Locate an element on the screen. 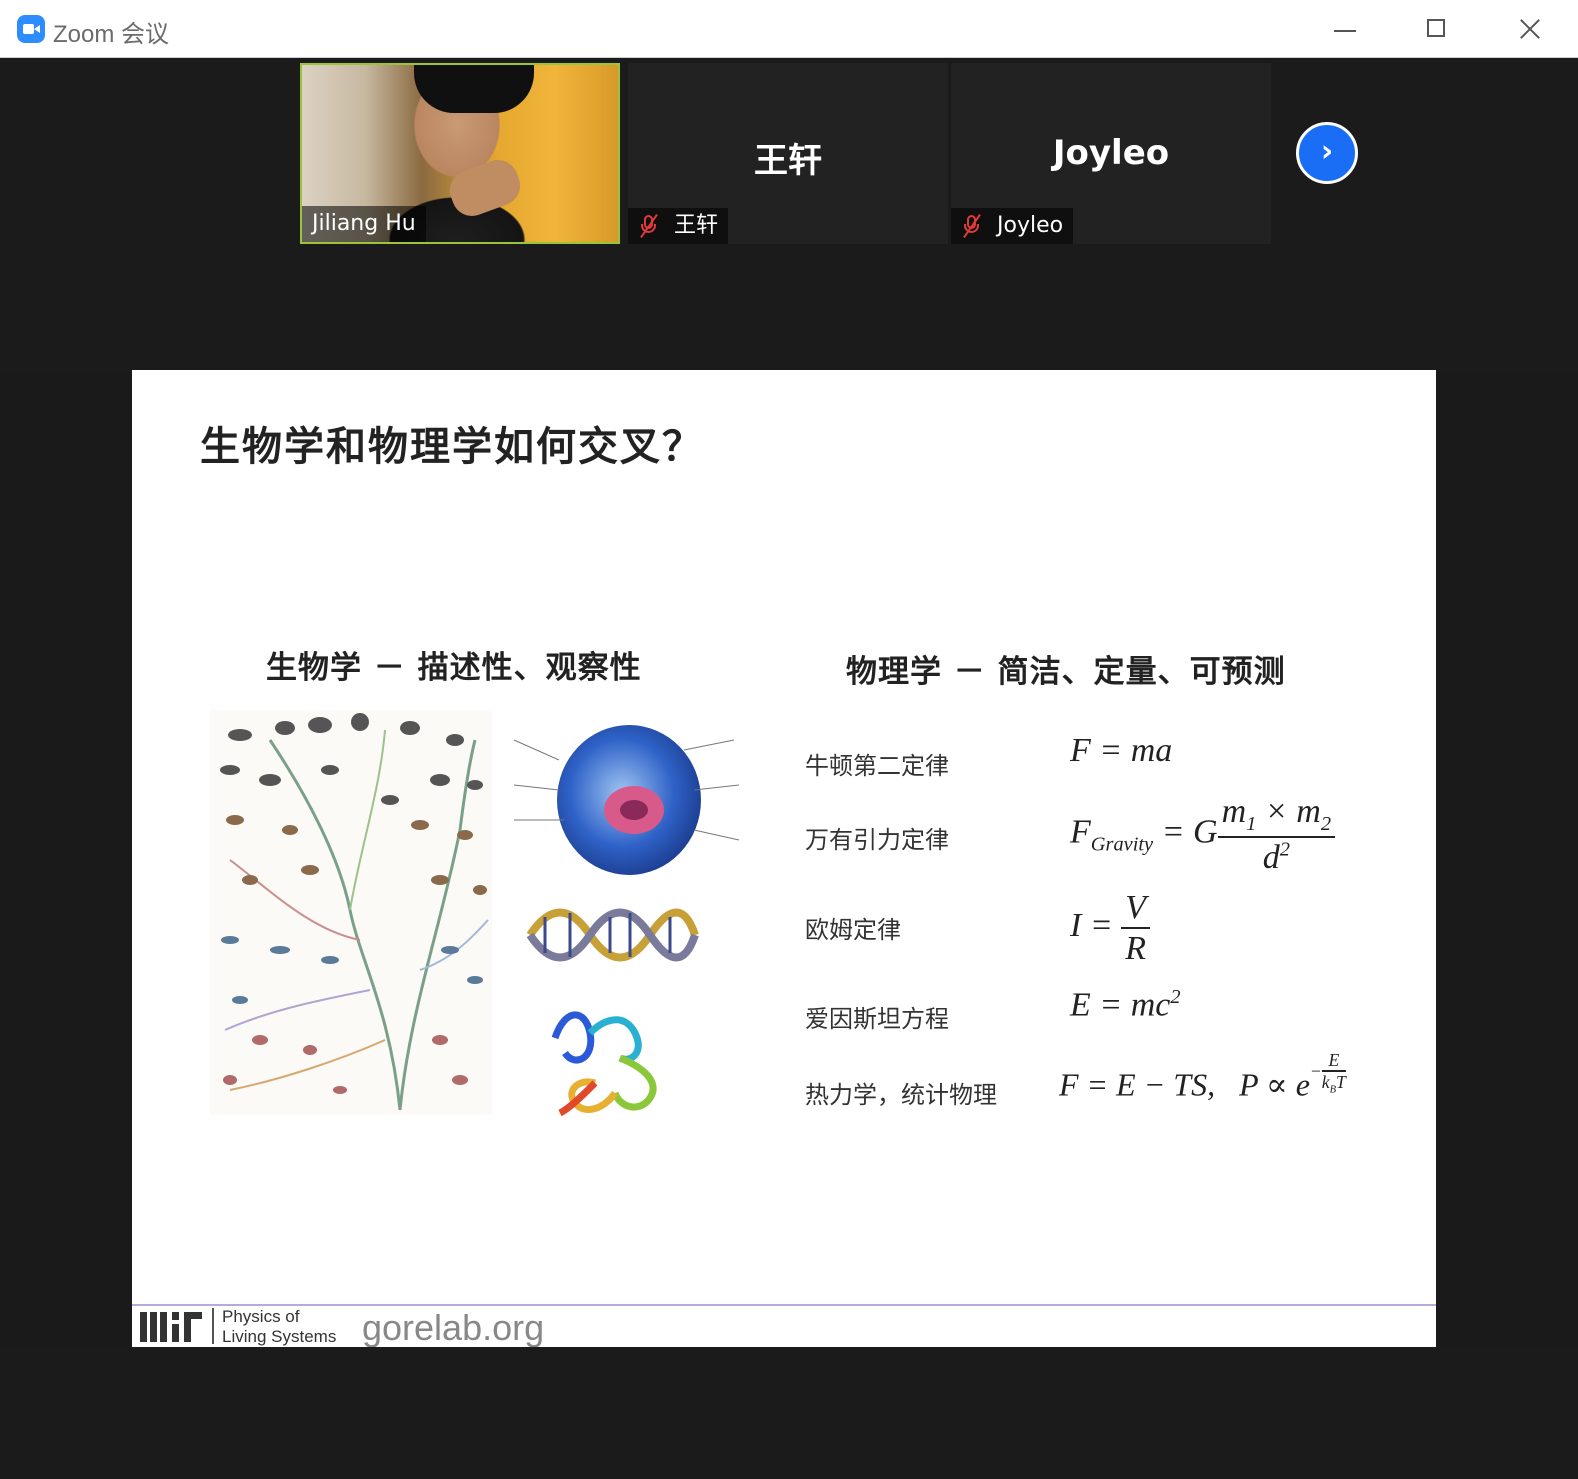 The image size is (1578, 1479). slide-title: 生物学和物理学如何交叉？ is located at coordinates (452, 447).